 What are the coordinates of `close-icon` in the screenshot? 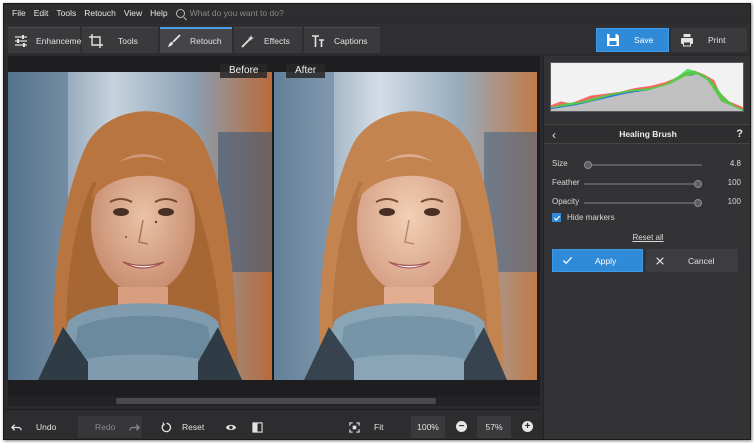 It's located at (660, 261).